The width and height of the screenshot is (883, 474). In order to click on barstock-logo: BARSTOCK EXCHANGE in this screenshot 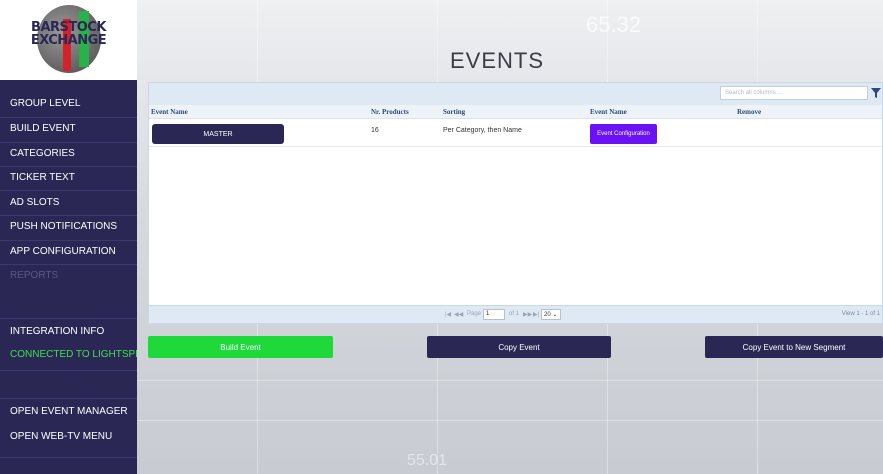, I will do `click(69, 40)`.